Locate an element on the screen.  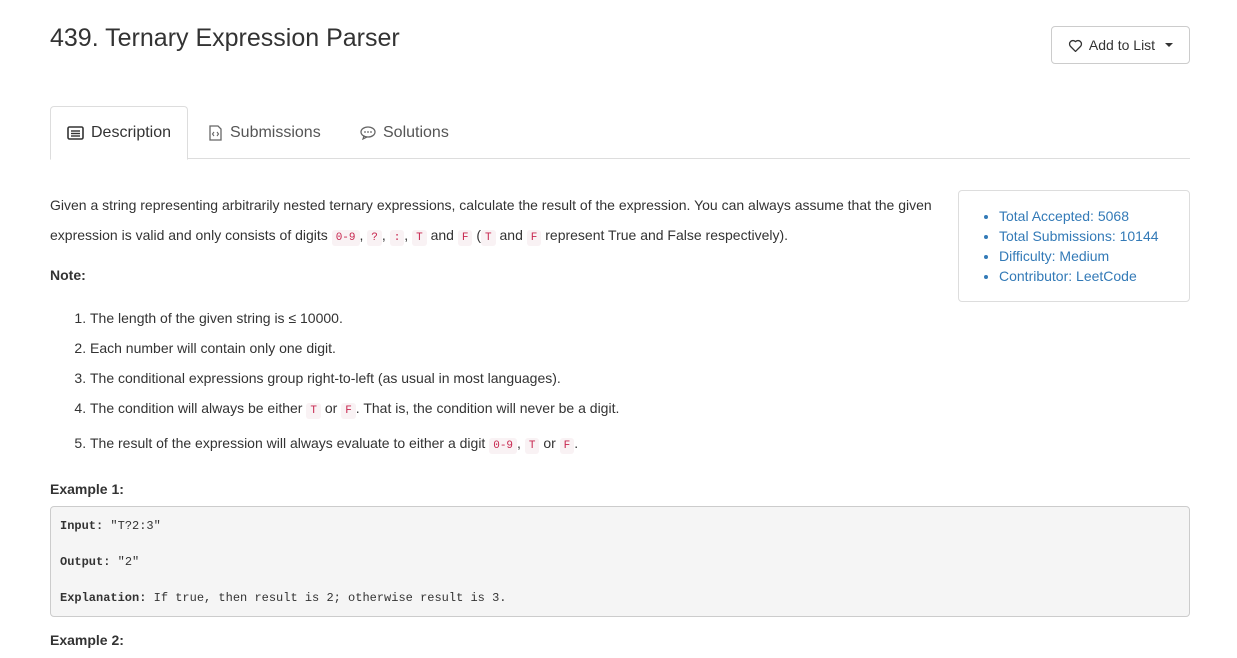
input-key: Input: is located at coordinates (82, 526).